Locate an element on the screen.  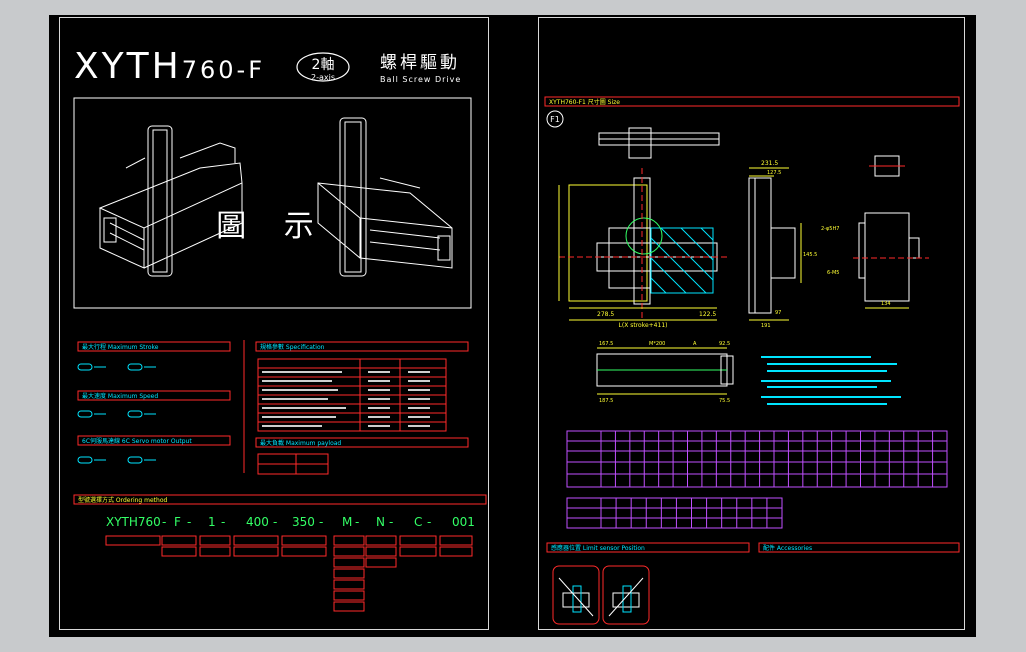
section-payload-label: 最大負載 Maximum payload is located at coordinates (300, 443).